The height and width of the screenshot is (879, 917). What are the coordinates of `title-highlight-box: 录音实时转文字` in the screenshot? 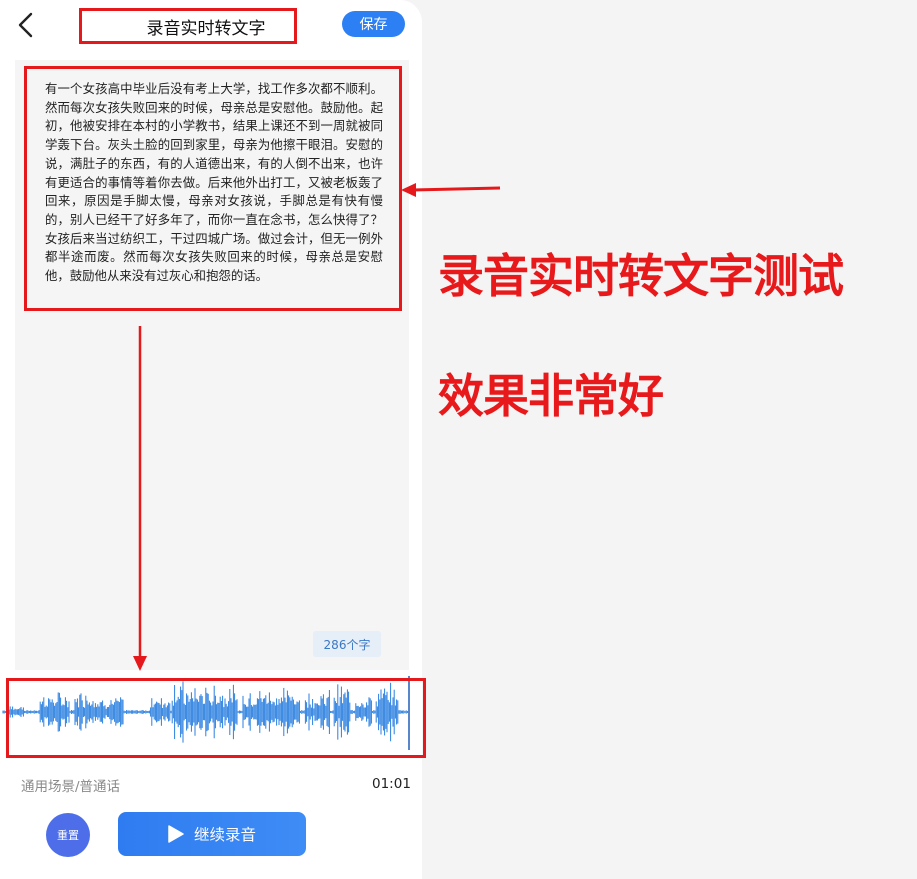 It's located at (188, 26).